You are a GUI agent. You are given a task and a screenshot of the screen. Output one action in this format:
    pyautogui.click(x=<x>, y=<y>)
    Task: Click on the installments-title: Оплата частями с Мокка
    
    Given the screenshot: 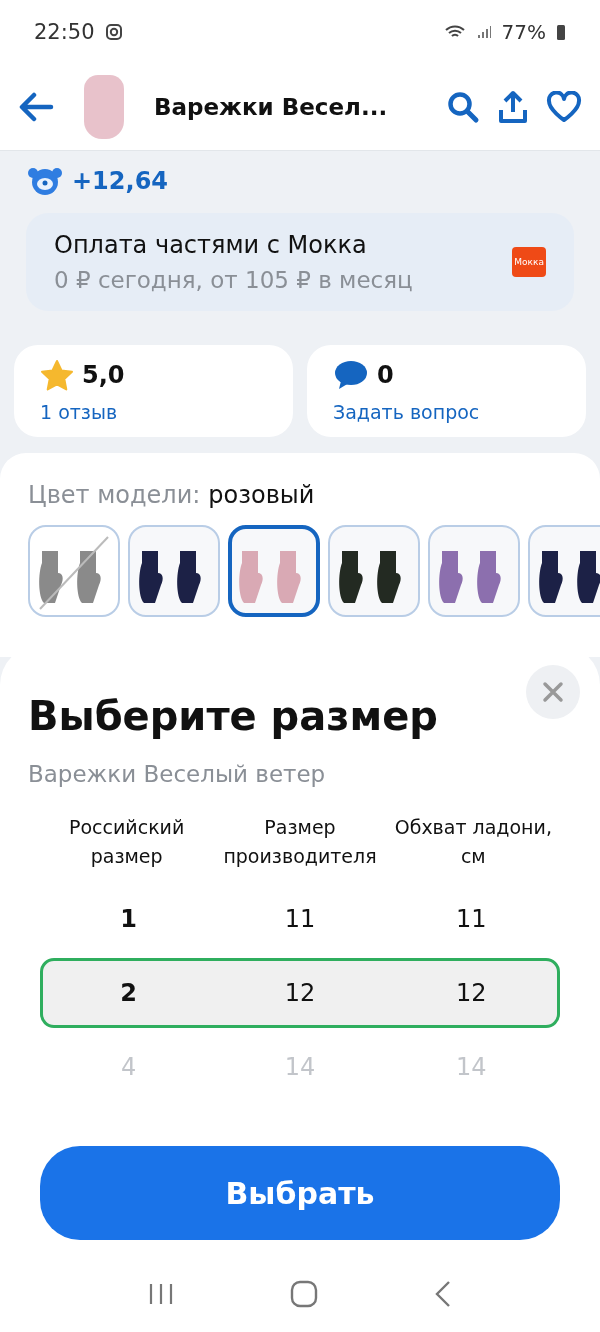 What is the action you would take?
    pyautogui.click(x=211, y=245)
    